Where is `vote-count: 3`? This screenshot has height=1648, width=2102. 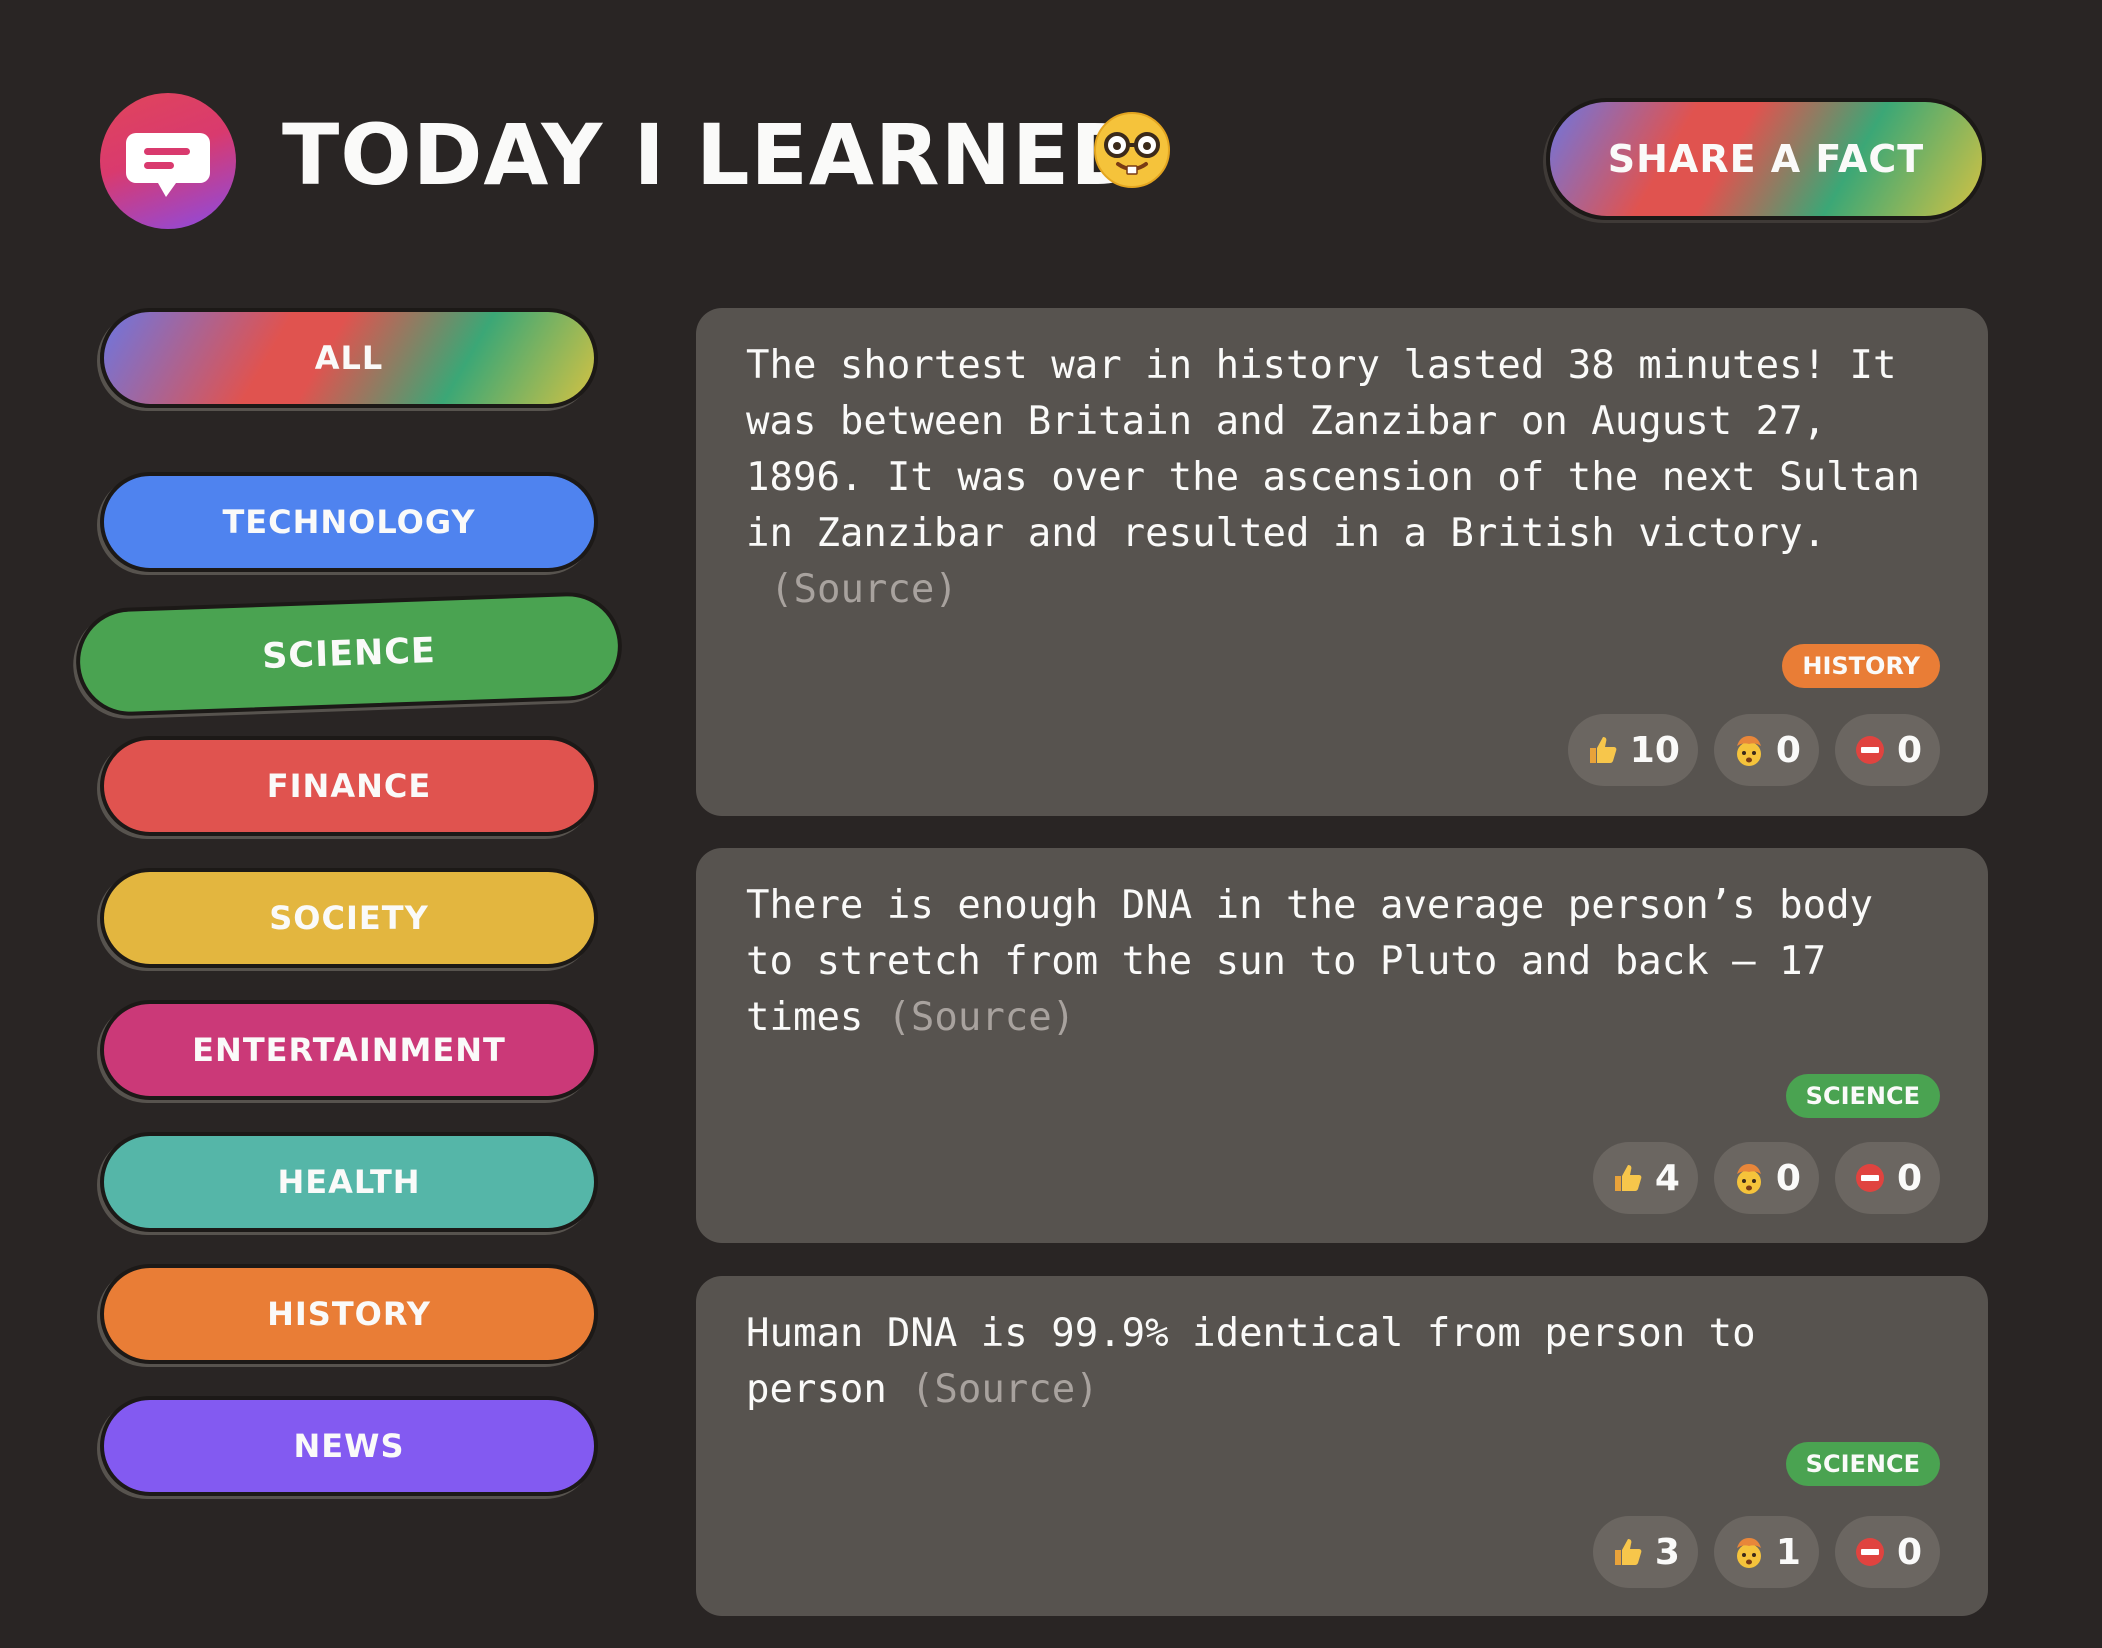 vote-count: 3 is located at coordinates (1667, 1552).